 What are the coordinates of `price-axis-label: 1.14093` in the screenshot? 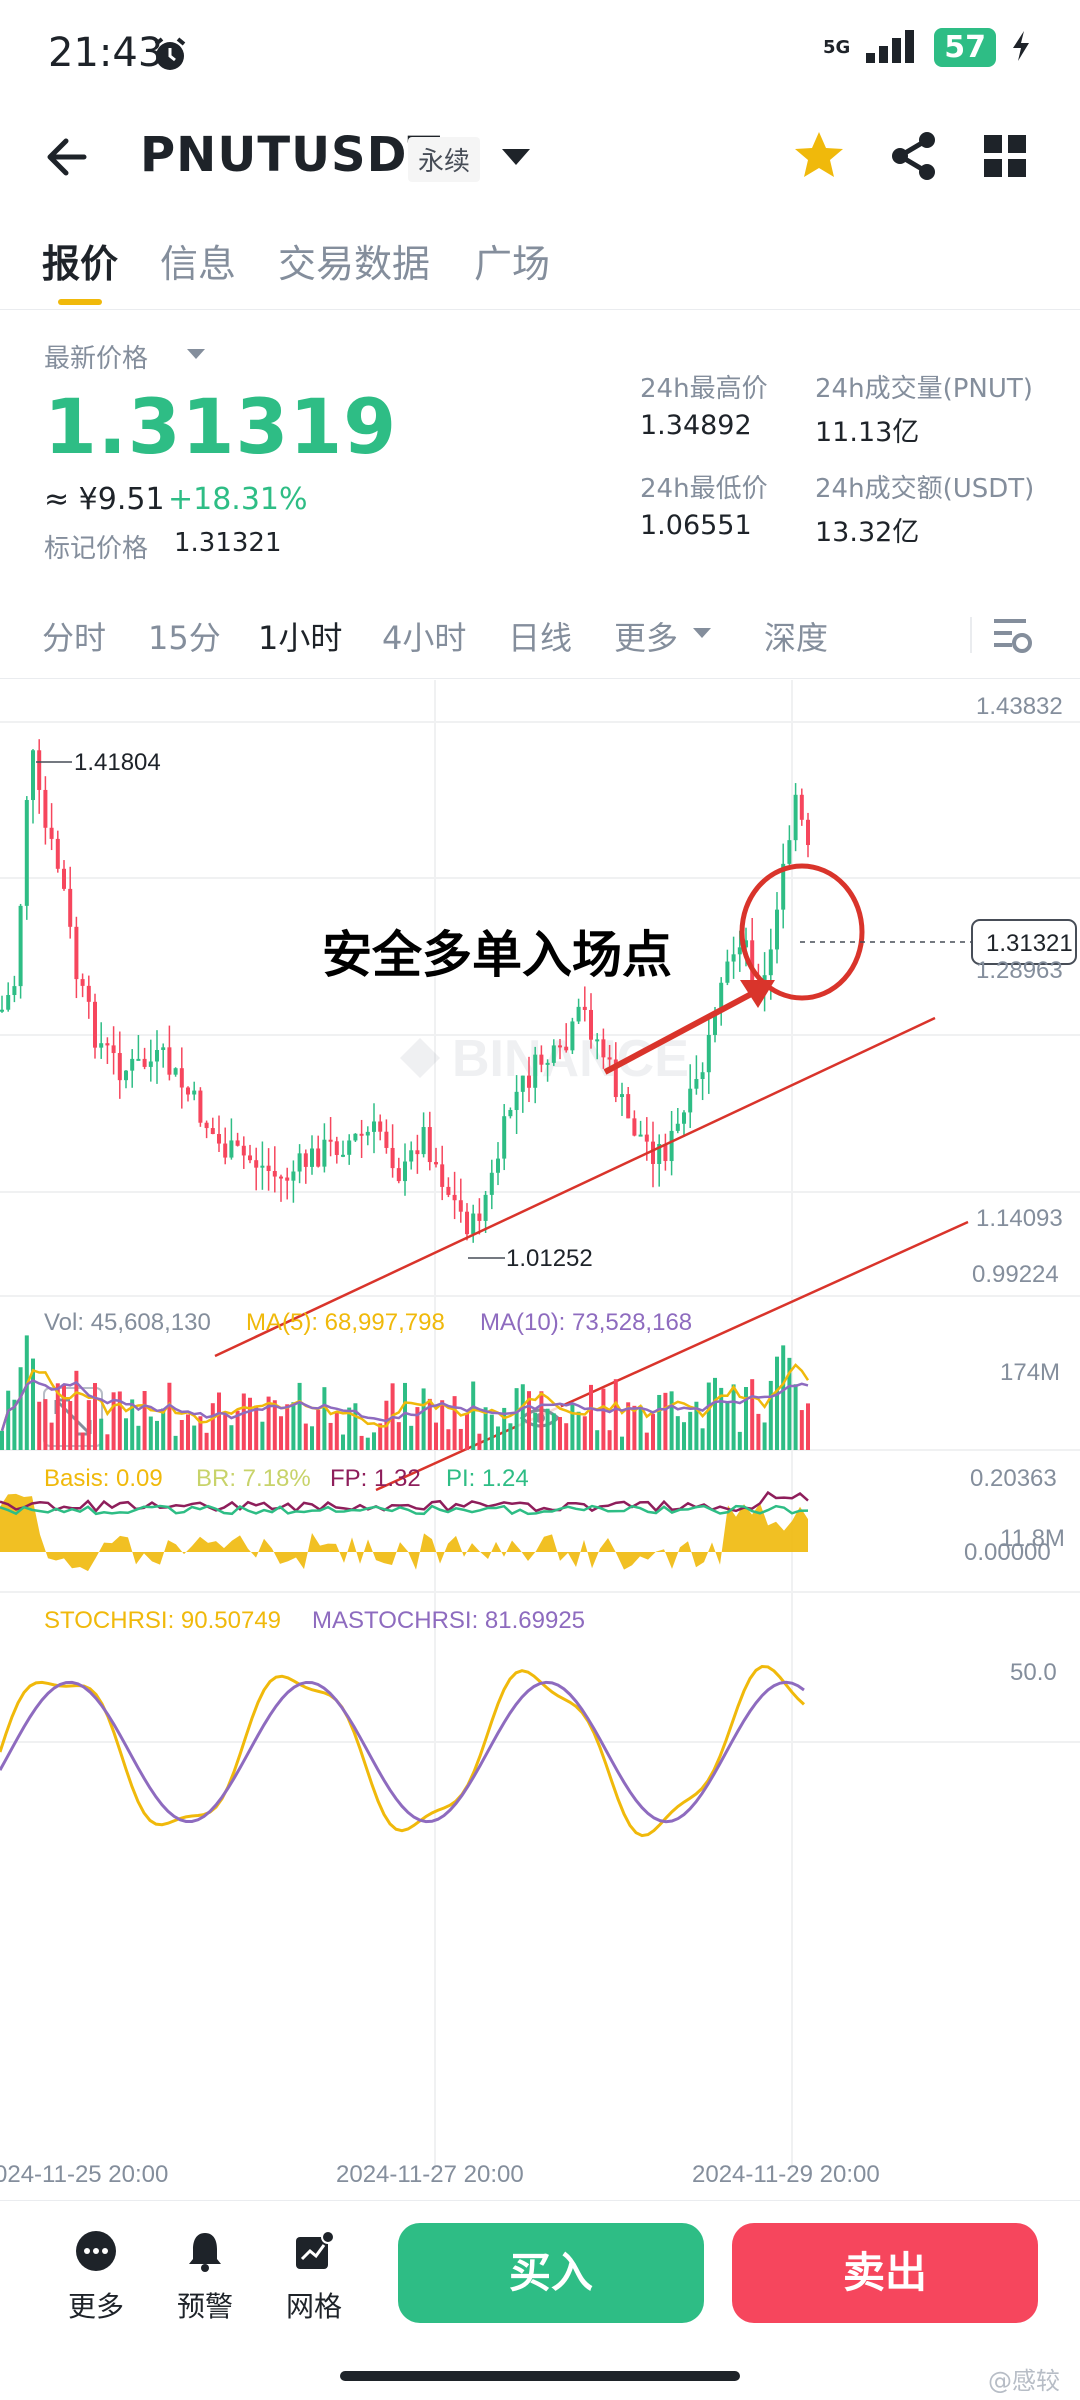 It's located at (1019, 1218).